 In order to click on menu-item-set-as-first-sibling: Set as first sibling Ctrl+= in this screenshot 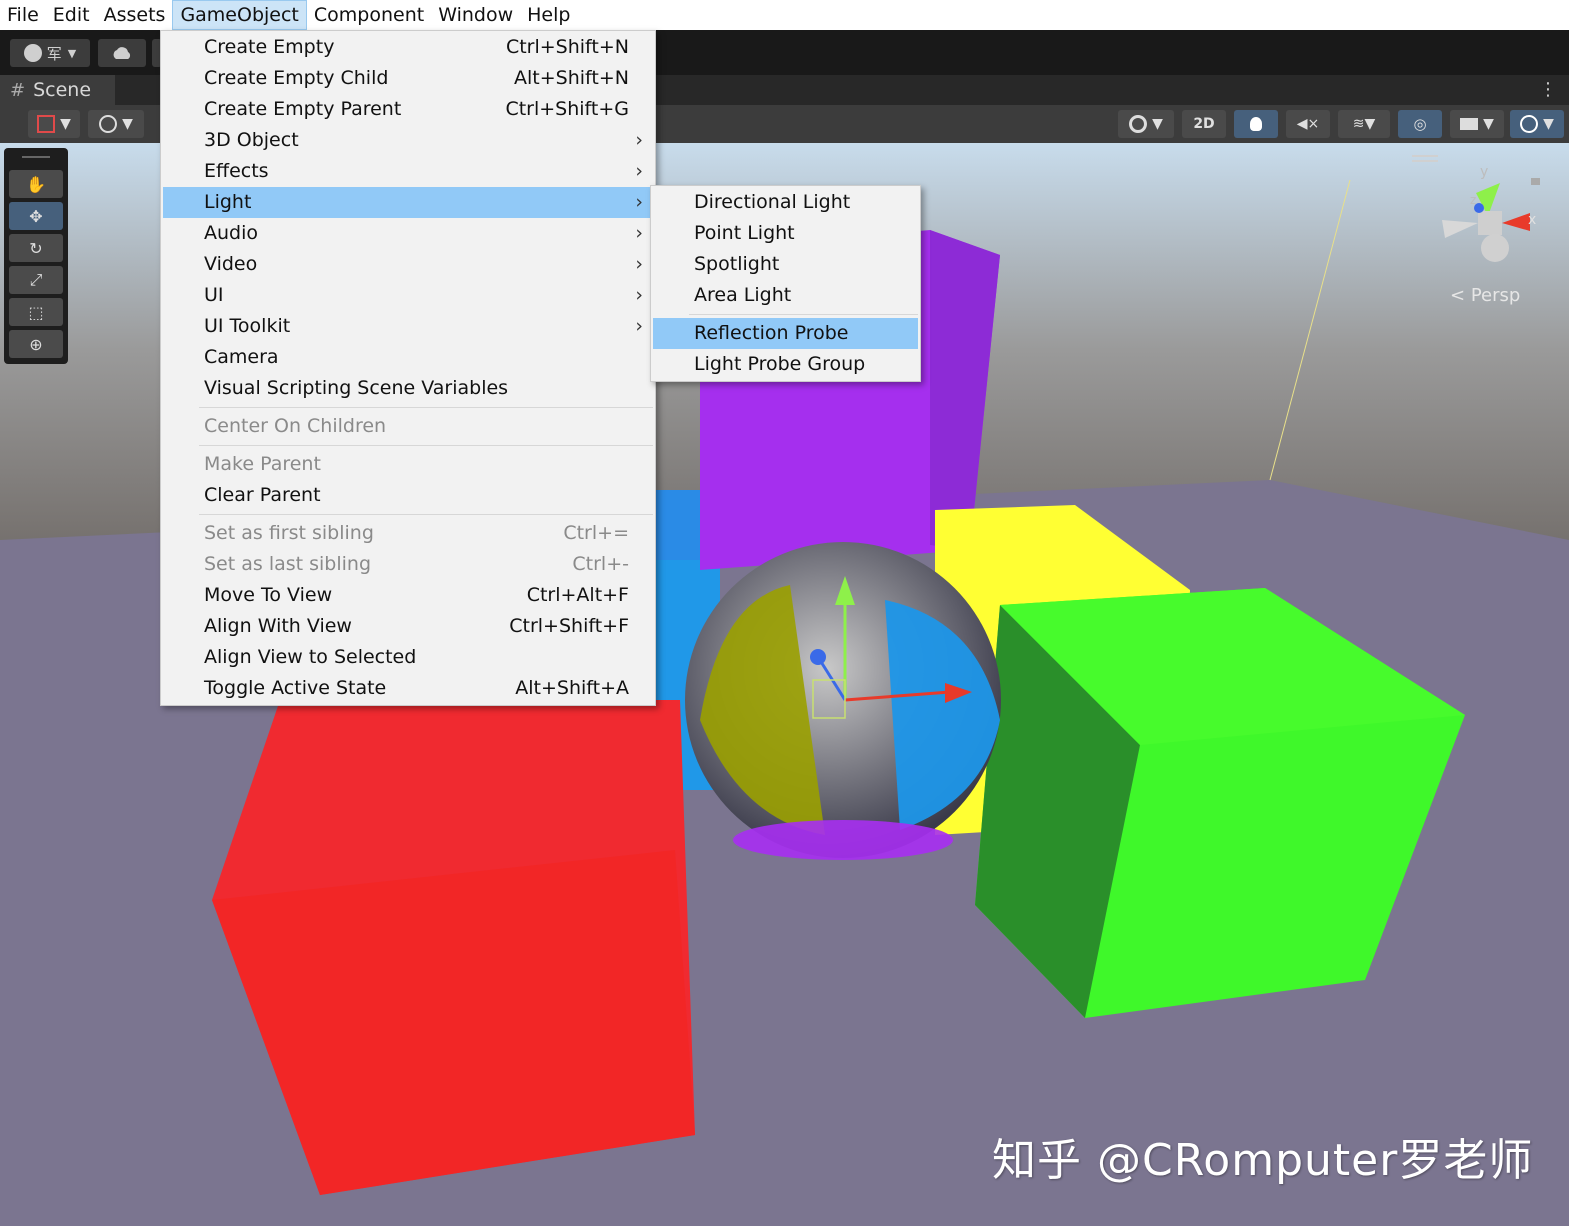, I will do `click(408, 533)`.